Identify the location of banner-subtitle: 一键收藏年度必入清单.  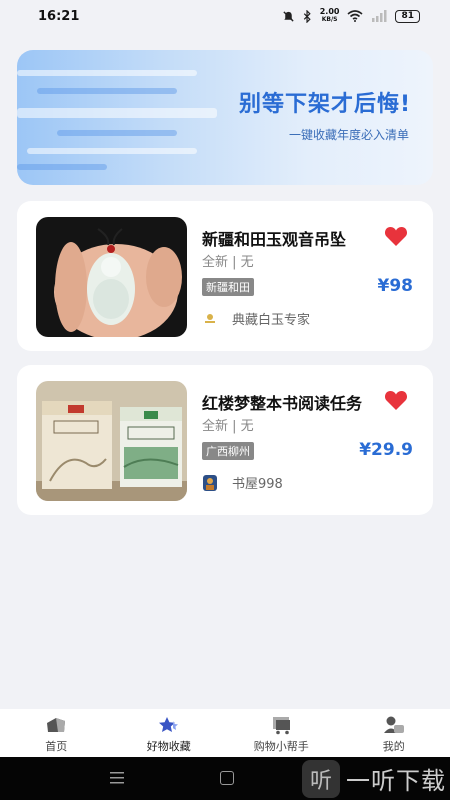
(348, 135).